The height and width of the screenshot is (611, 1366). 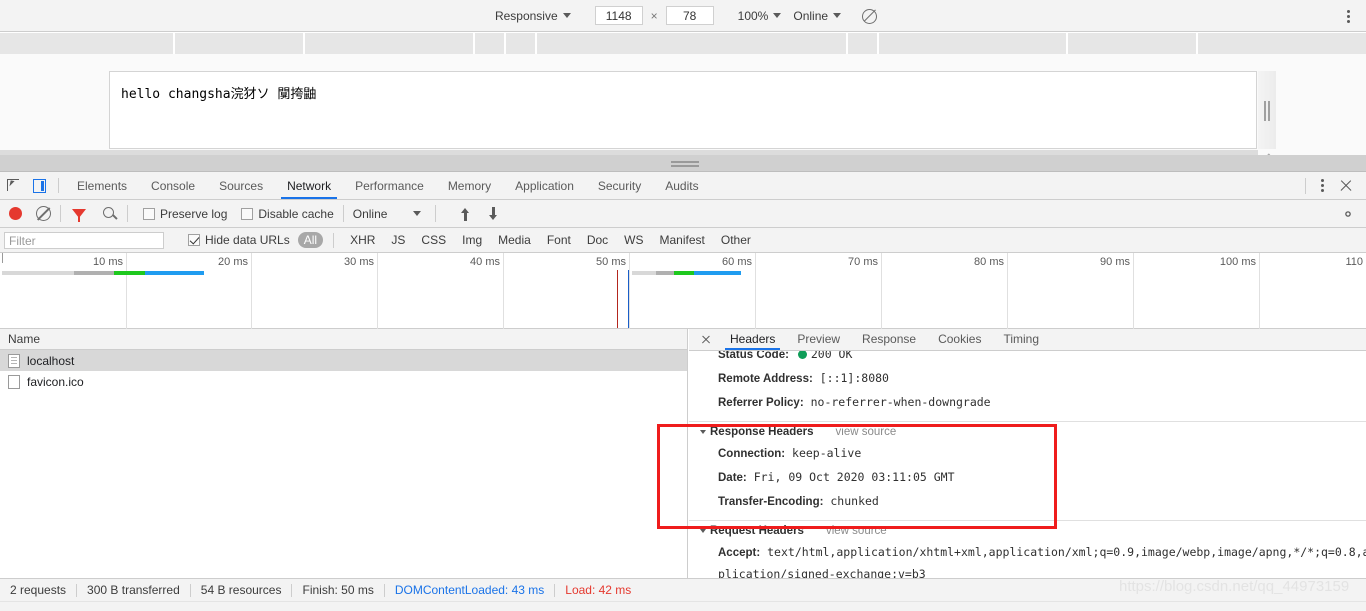 What do you see at coordinates (597, 240) in the screenshot?
I see `type-filter-doc: Doc` at bounding box center [597, 240].